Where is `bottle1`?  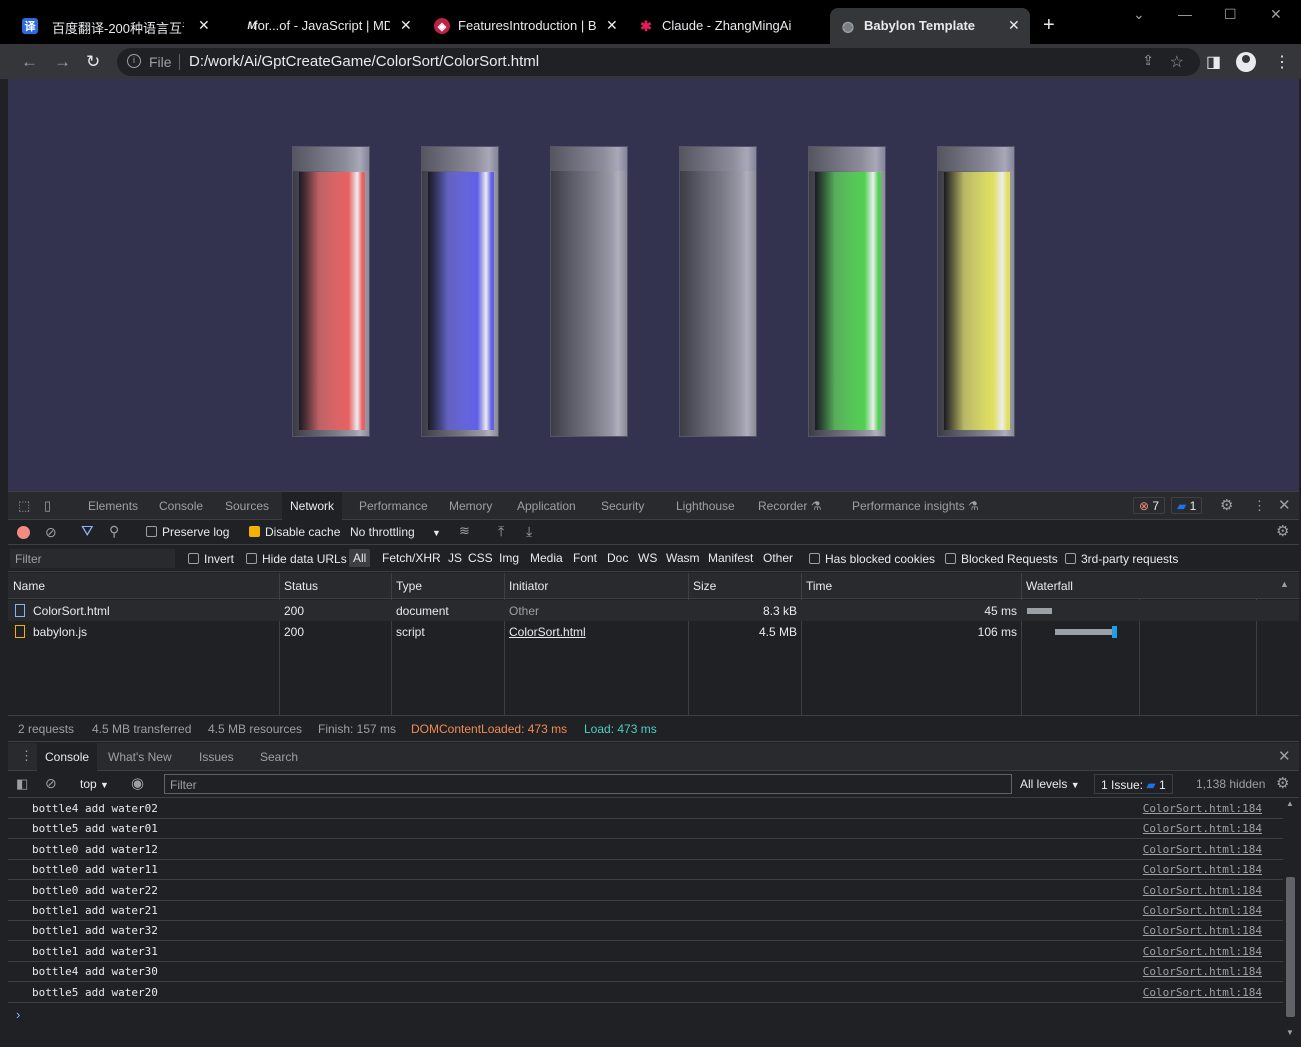
bottle1 is located at coordinates (460, 291).